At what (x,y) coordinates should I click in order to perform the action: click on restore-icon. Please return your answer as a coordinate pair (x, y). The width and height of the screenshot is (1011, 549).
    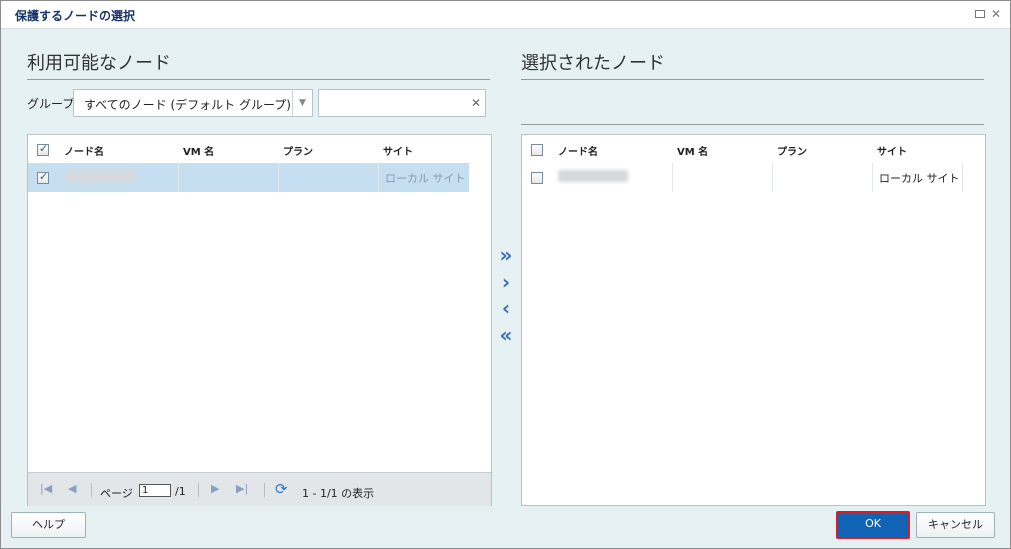
    Looking at the image, I should click on (980, 14).